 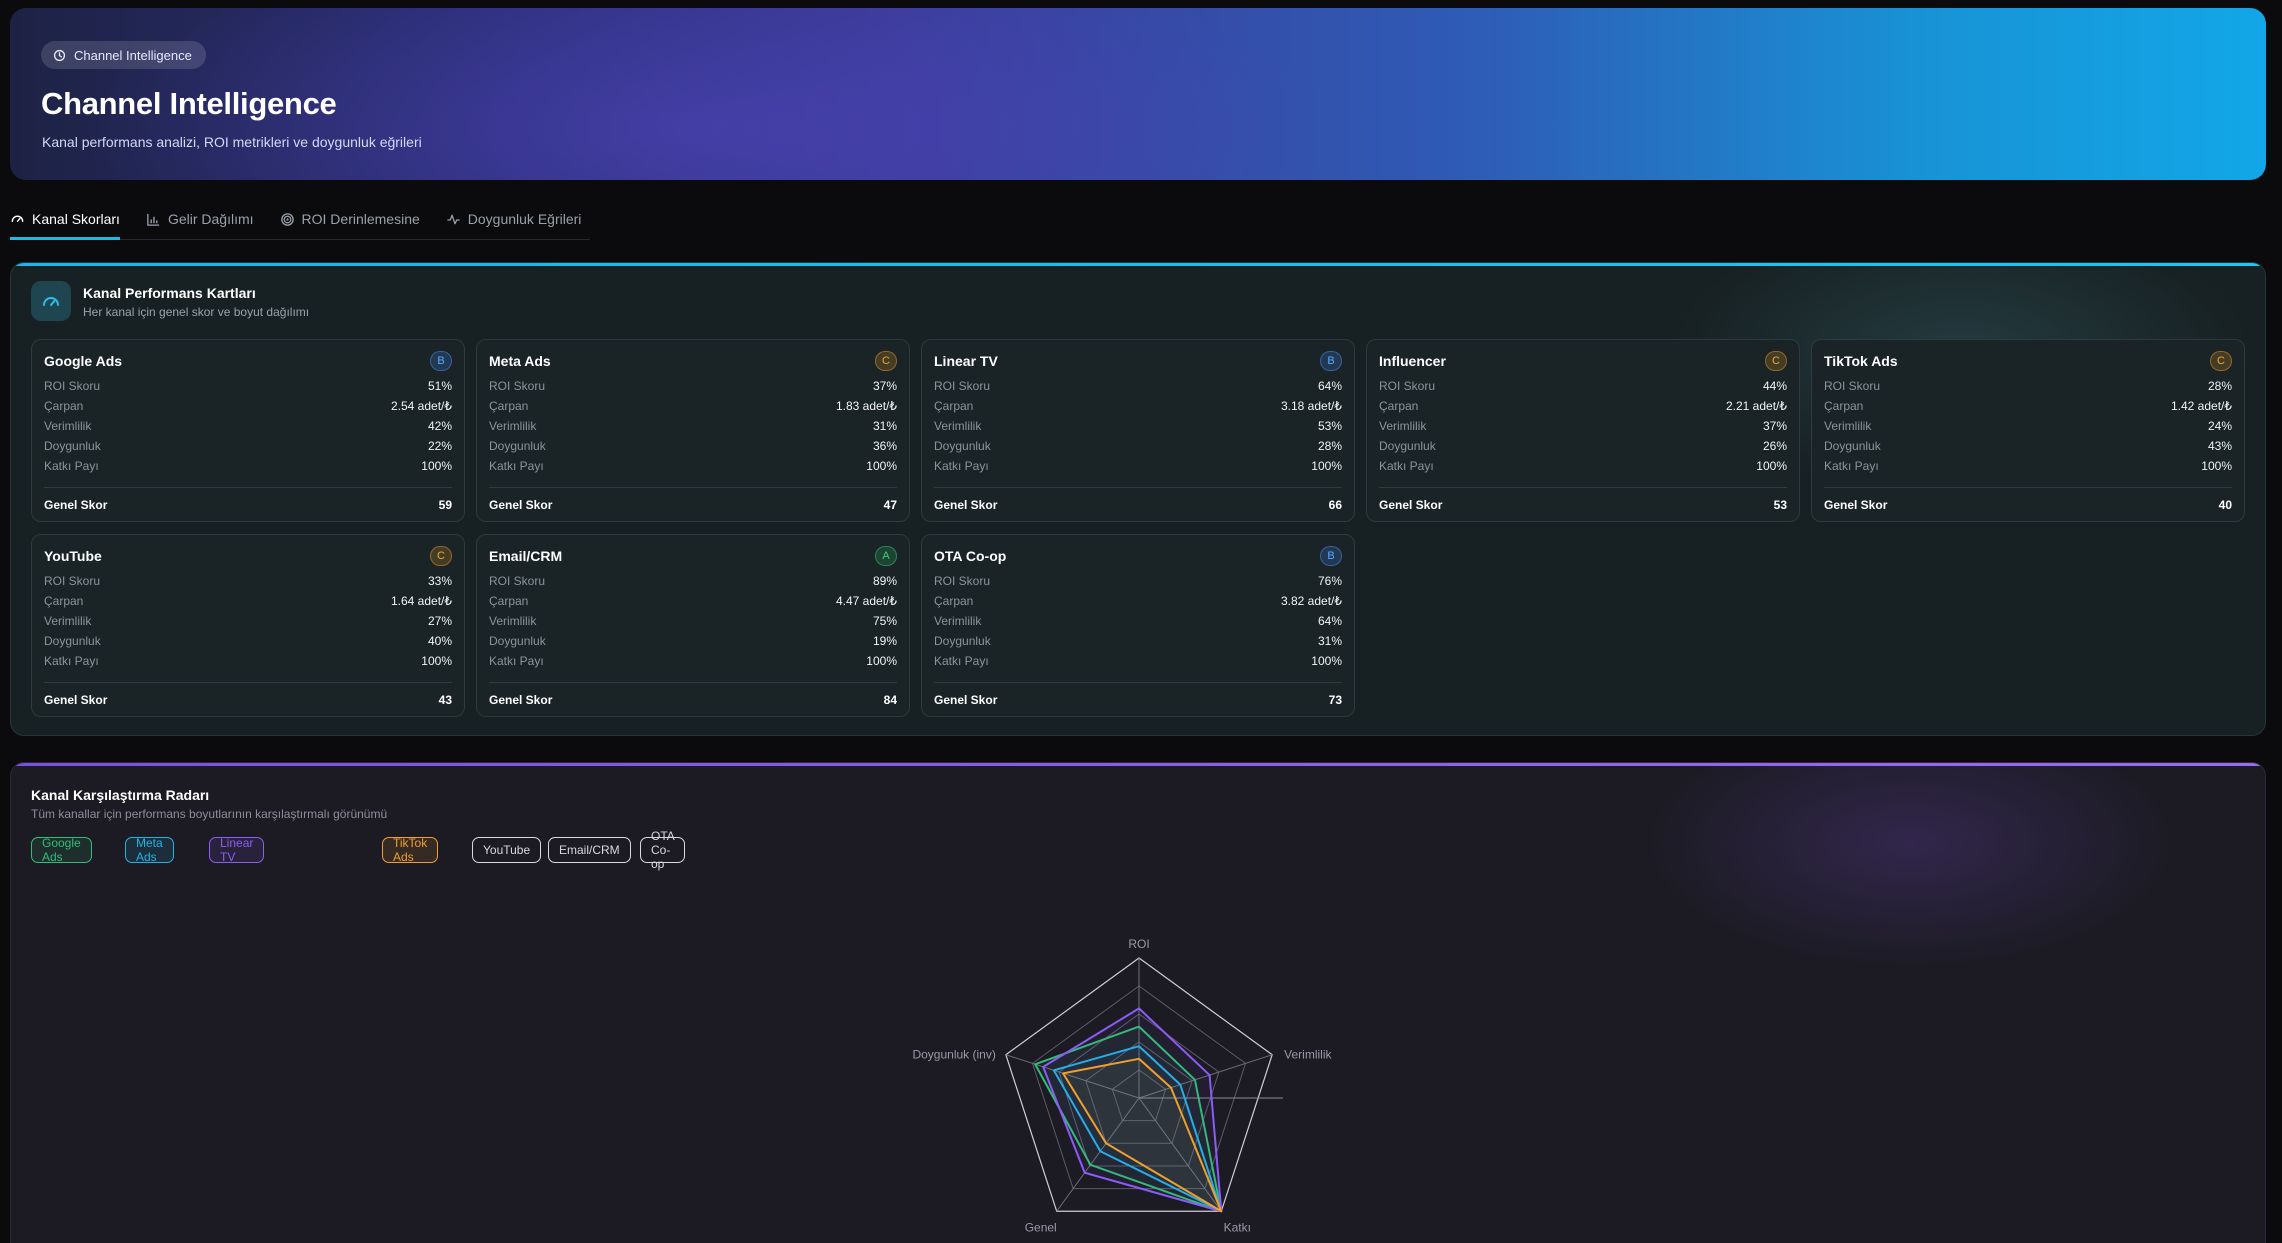 I want to click on metric-value: 75%, so click(x=884, y=621).